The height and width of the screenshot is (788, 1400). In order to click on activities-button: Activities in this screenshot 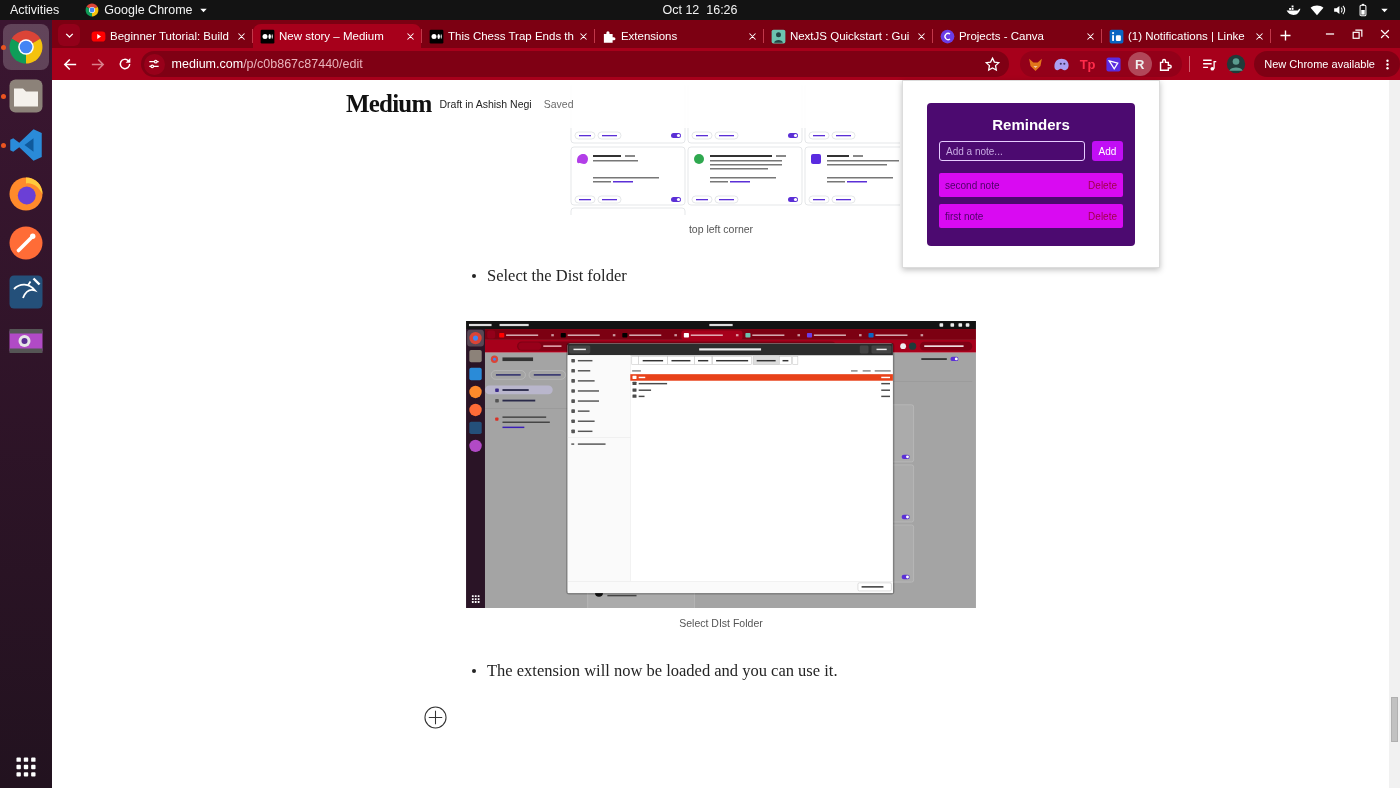, I will do `click(35, 10)`.